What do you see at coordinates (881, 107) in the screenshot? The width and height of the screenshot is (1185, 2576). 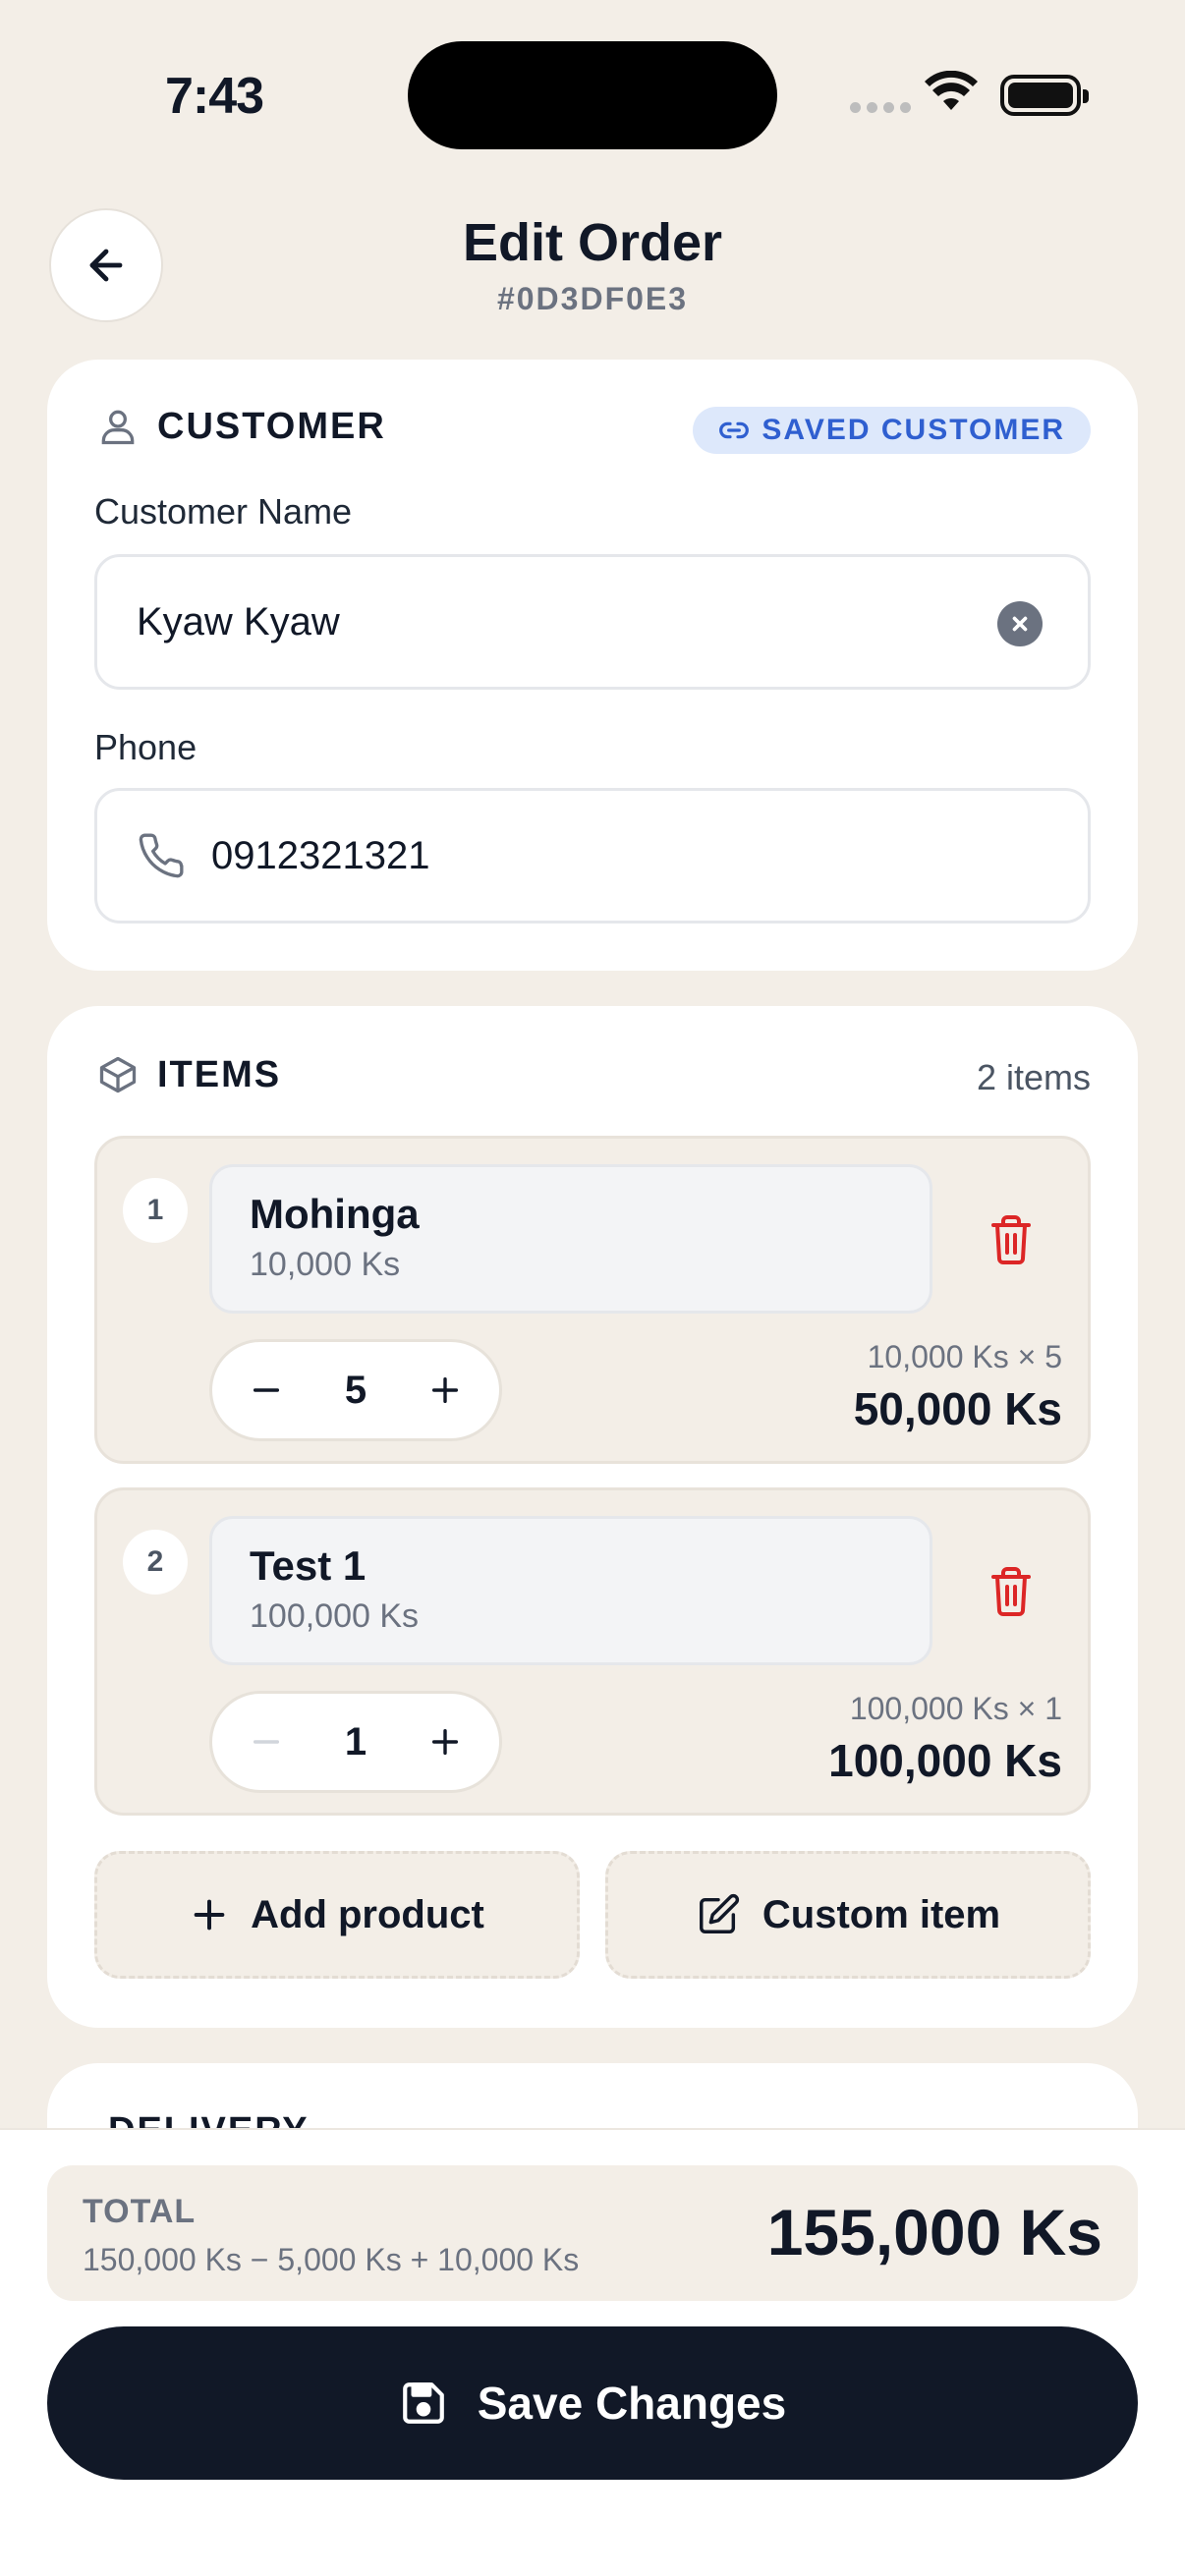 I see `cellular-signal-icon` at bounding box center [881, 107].